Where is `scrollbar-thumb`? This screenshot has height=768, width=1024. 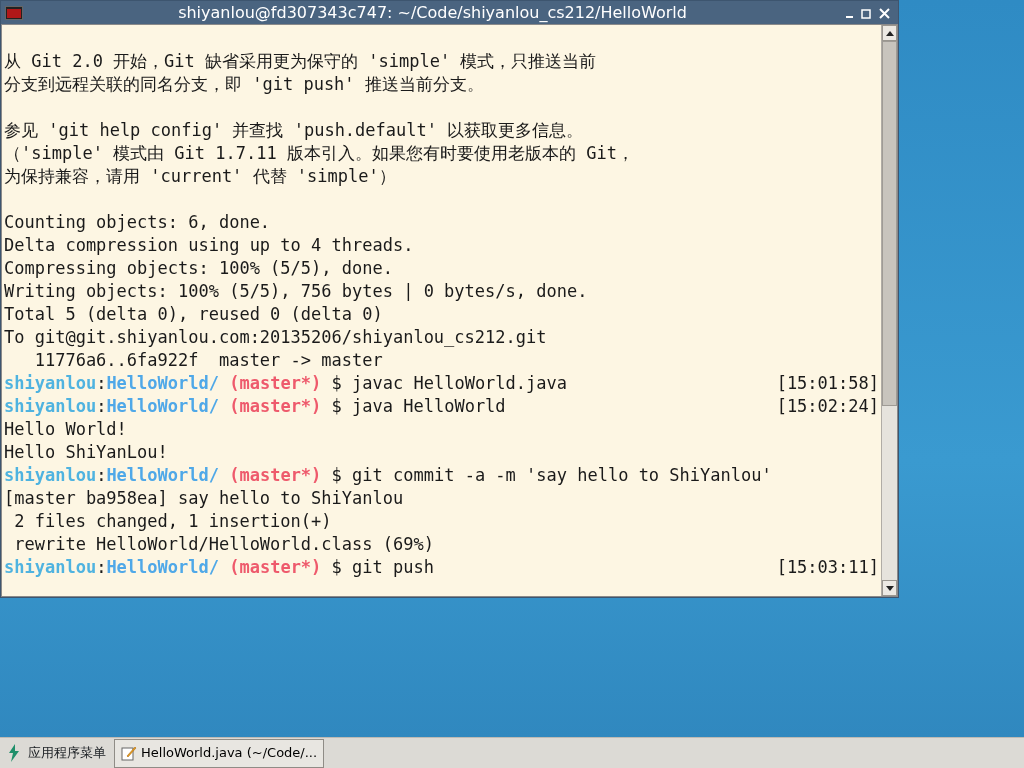
scrollbar-thumb is located at coordinates (889, 223).